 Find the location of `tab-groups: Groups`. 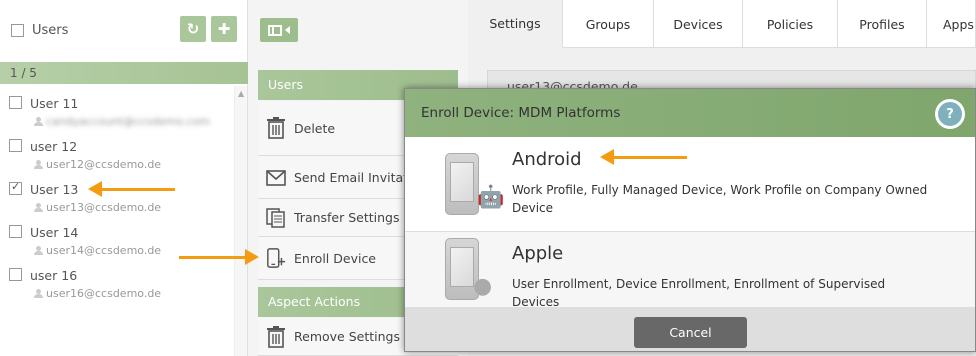

tab-groups: Groups is located at coordinates (608, 24).